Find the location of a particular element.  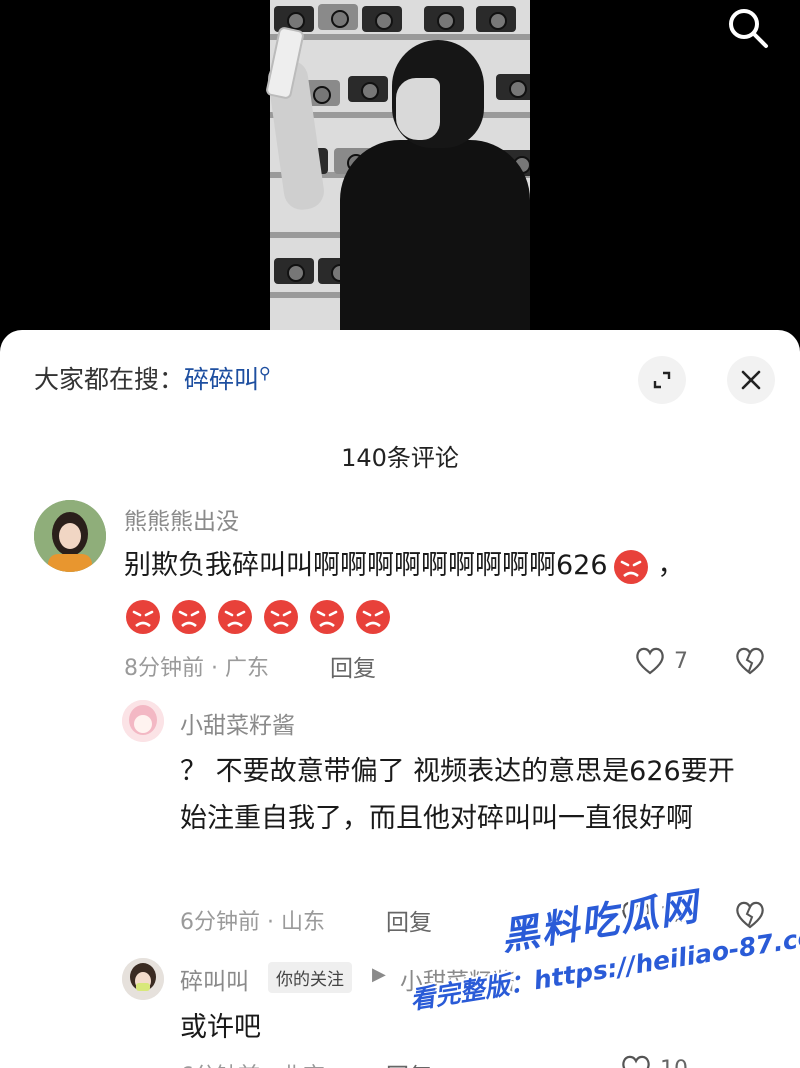

like-count: 7 is located at coordinates (681, 661).